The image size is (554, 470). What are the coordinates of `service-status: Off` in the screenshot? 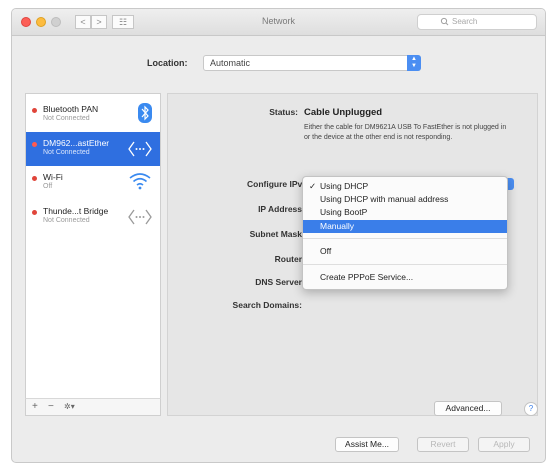 It's located at (48, 186).